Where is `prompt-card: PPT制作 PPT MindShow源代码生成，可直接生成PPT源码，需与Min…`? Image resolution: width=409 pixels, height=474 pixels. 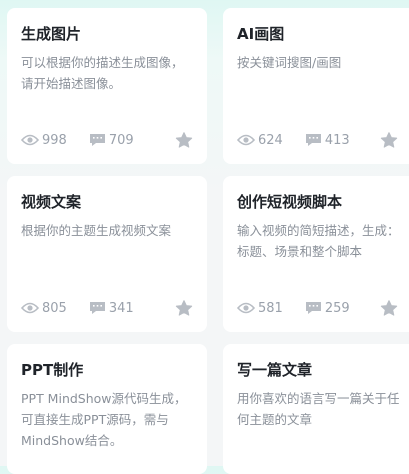 prompt-card: PPT制作 PPT MindShow源代码生成，可直接生成PPT源码，需与Min… is located at coordinates (107, 409).